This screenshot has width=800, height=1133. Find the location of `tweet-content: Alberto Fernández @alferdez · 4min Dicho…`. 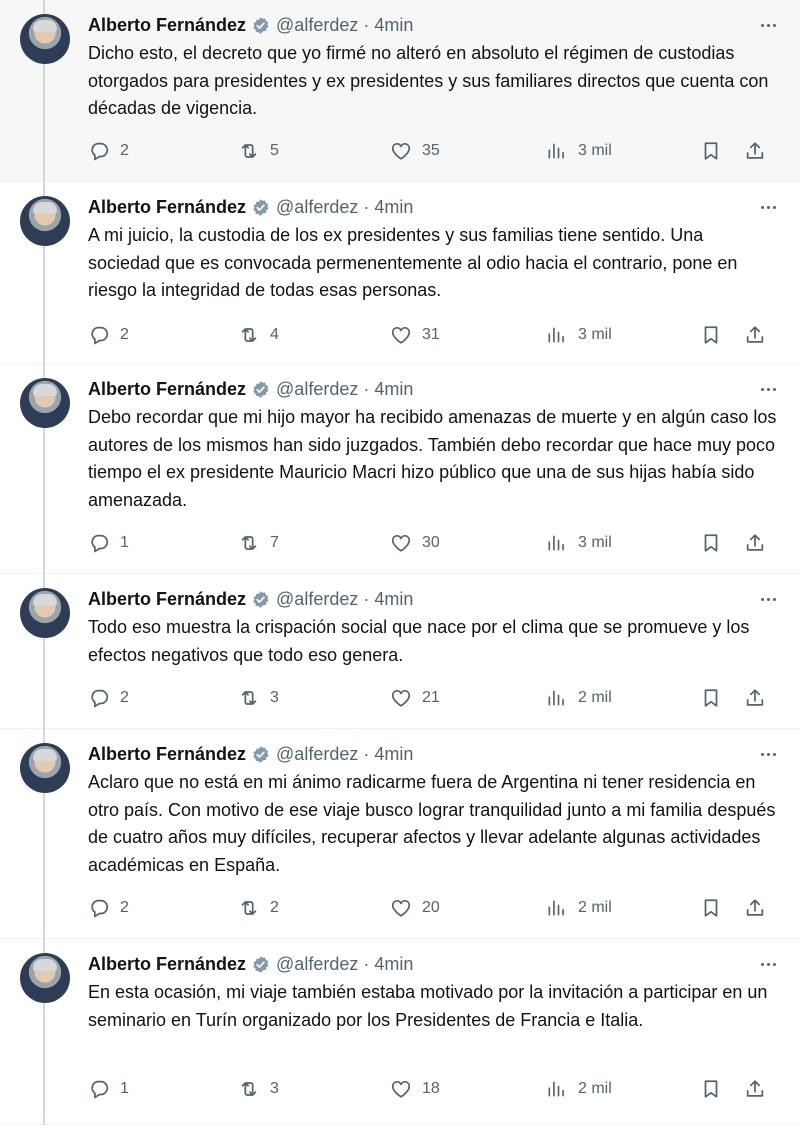

tweet-content: Alberto Fernández @alferdez · 4min Dicho… is located at coordinates (434, 67).